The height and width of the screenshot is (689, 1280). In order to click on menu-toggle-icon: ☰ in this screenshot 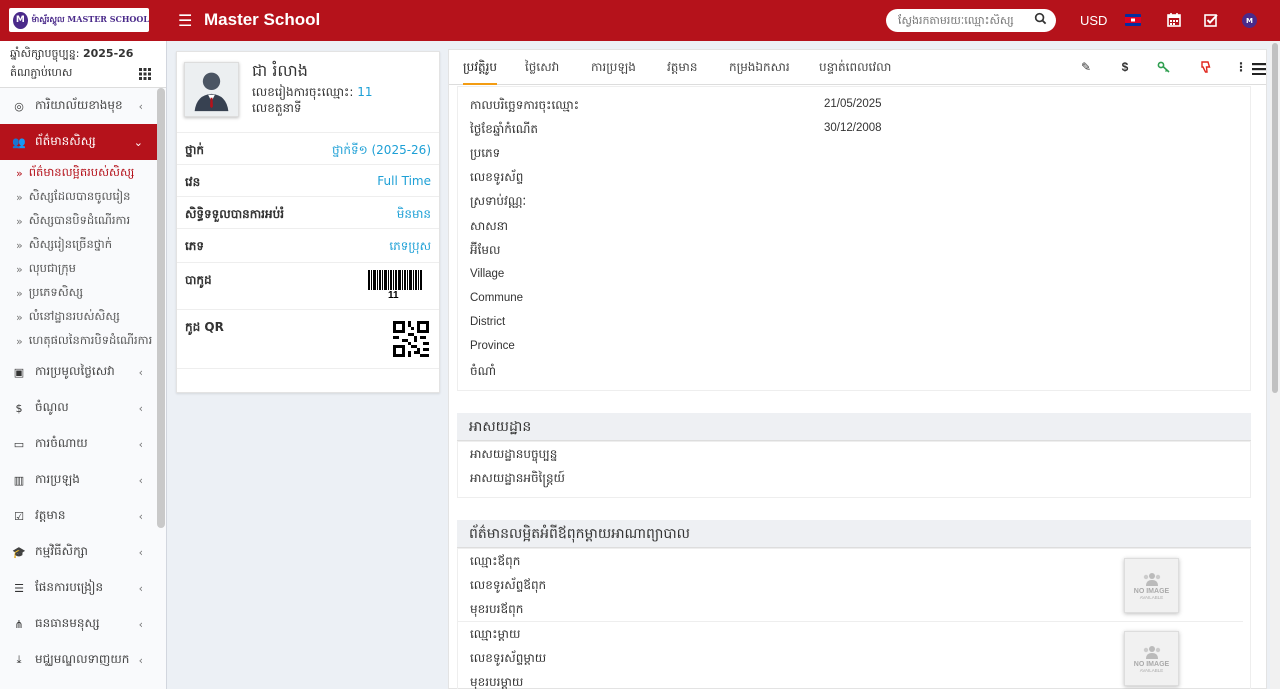, I will do `click(185, 20)`.